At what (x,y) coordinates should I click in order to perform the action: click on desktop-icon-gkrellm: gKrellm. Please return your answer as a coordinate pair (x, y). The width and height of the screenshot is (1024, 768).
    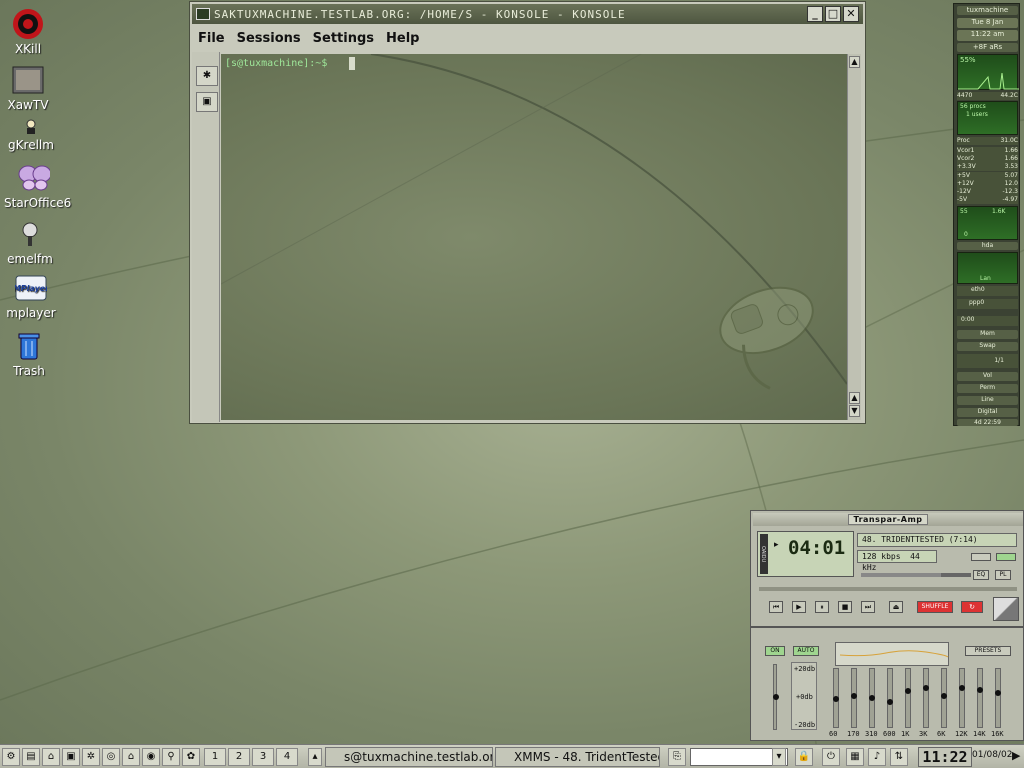
    Looking at the image, I should click on (31, 135).